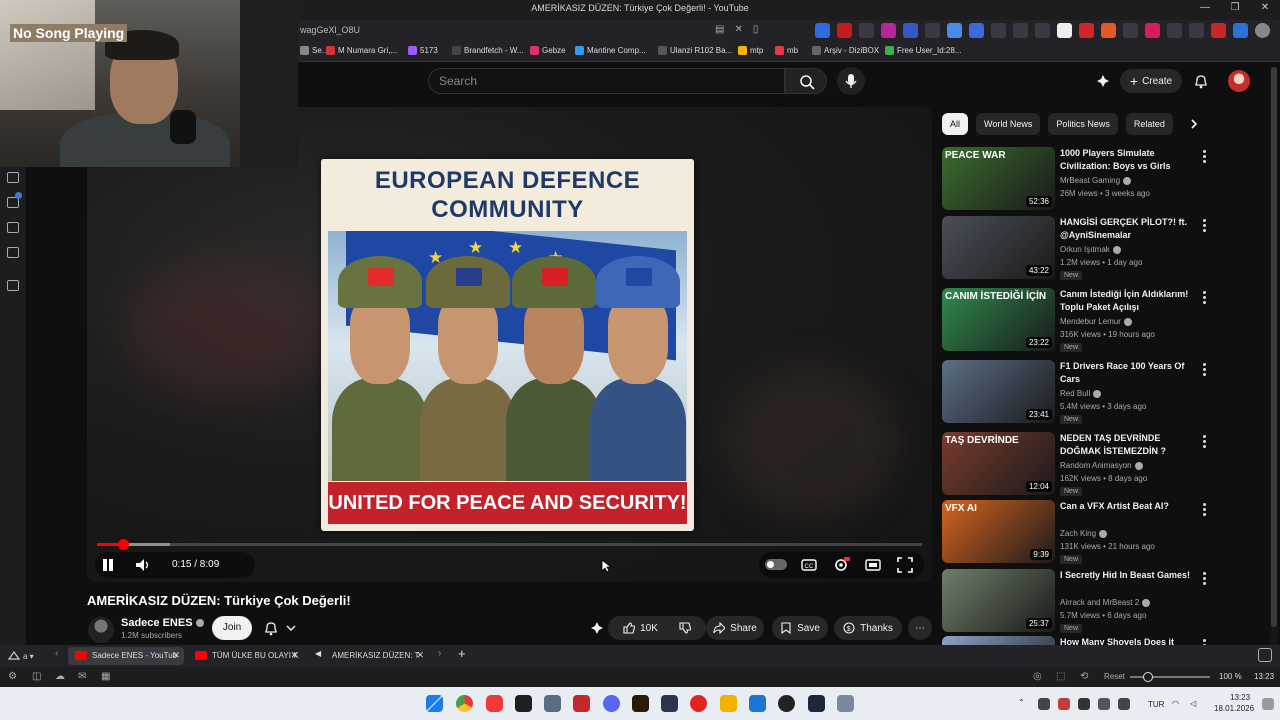 This screenshot has height=720, width=1280. Describe the element at coordinates (36, 676) in the screenshot. I see `tiling-icon: ◫` at that location.